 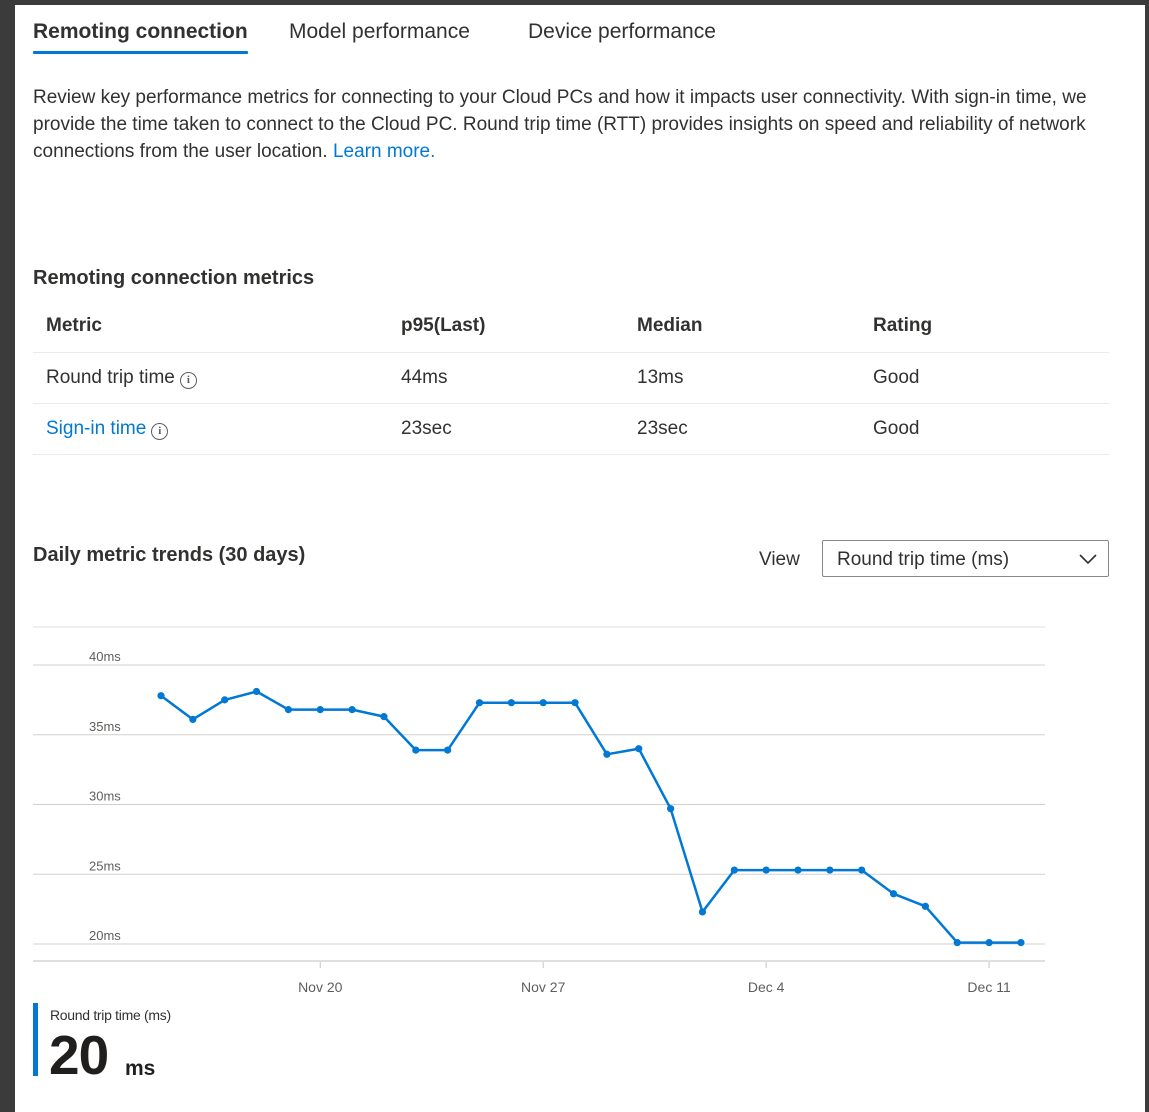 What do you see at coordinates (140, 1068) in the screenshot?
I see `summary-unit: ms` at bounding box center [140, 1068].